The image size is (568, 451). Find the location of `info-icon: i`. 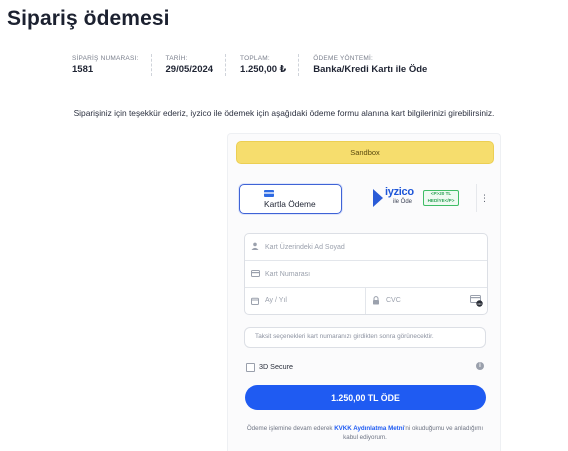

info-icon: i is located at coordinates (480, 366).